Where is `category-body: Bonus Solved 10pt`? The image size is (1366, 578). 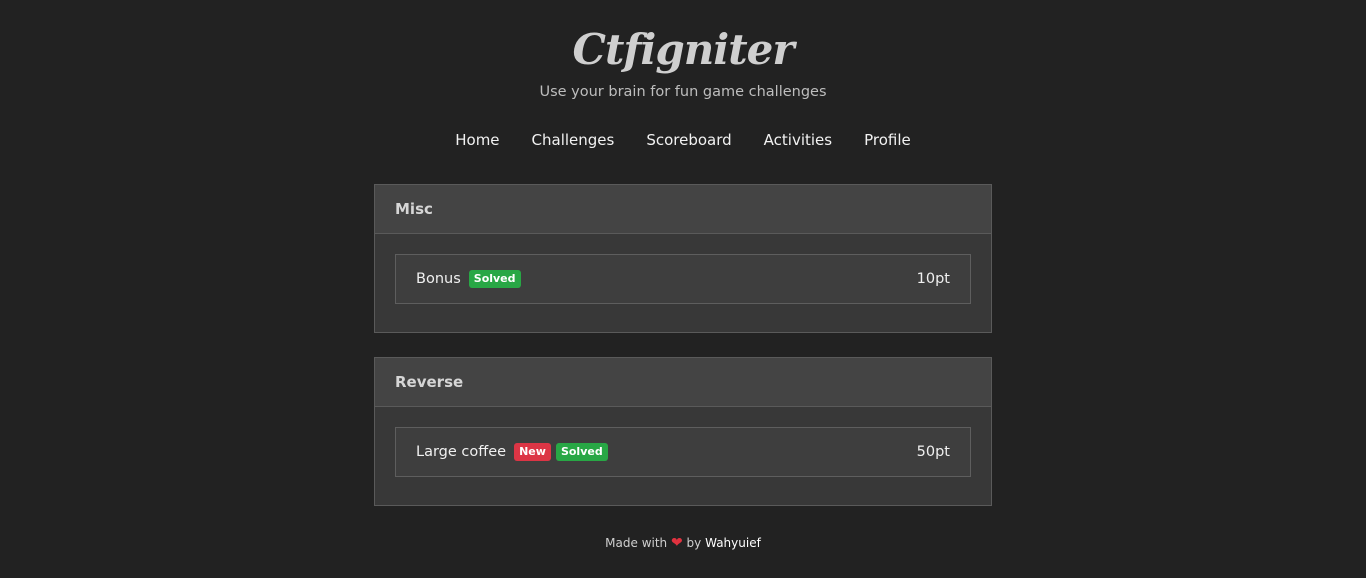
category-body: Bonus Solved 10pt is located at coordinates (683, 283).